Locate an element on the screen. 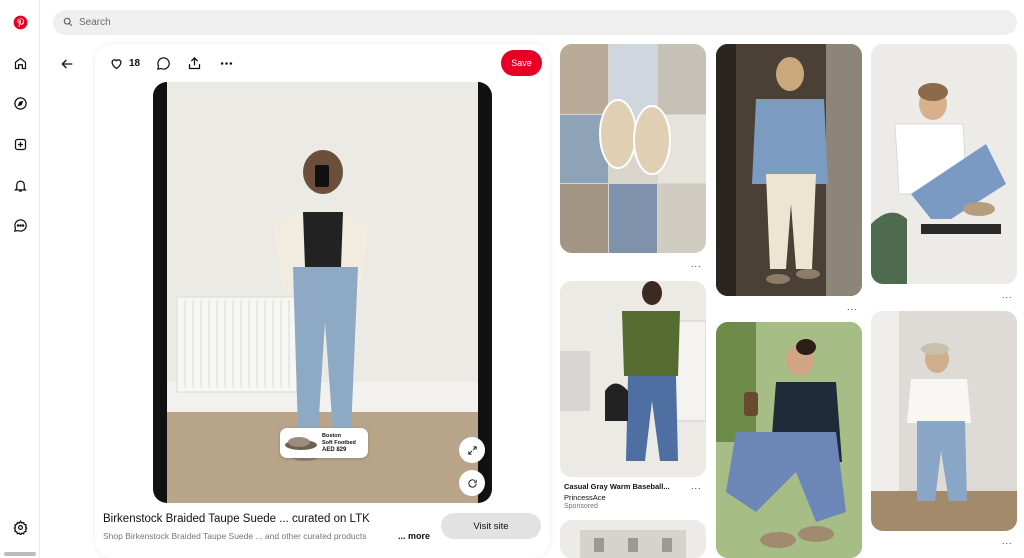 The width and height of the screenshot is (1024, 558). share-button is located at coordinates (194, 63).